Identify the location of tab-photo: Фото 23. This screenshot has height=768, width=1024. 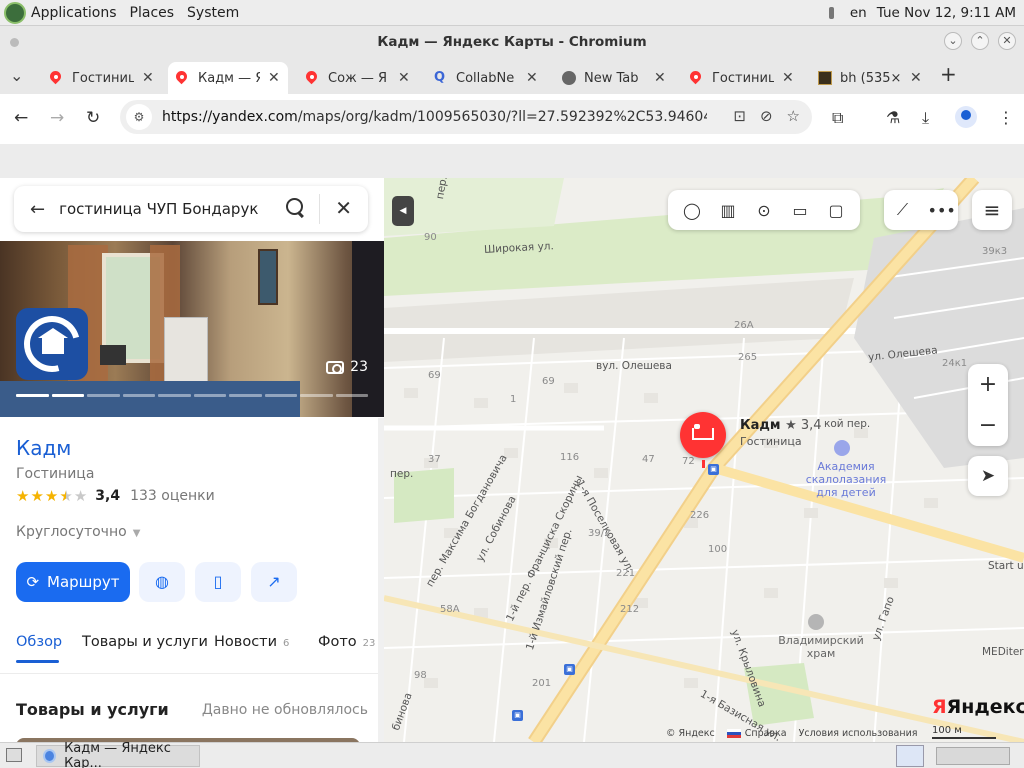
(346, 642).